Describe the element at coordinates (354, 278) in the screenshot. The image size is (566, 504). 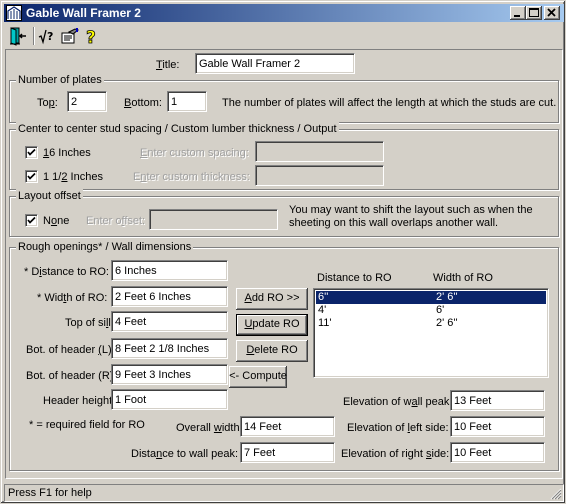
I see `list-header-distance: Distance to RO` at that location.